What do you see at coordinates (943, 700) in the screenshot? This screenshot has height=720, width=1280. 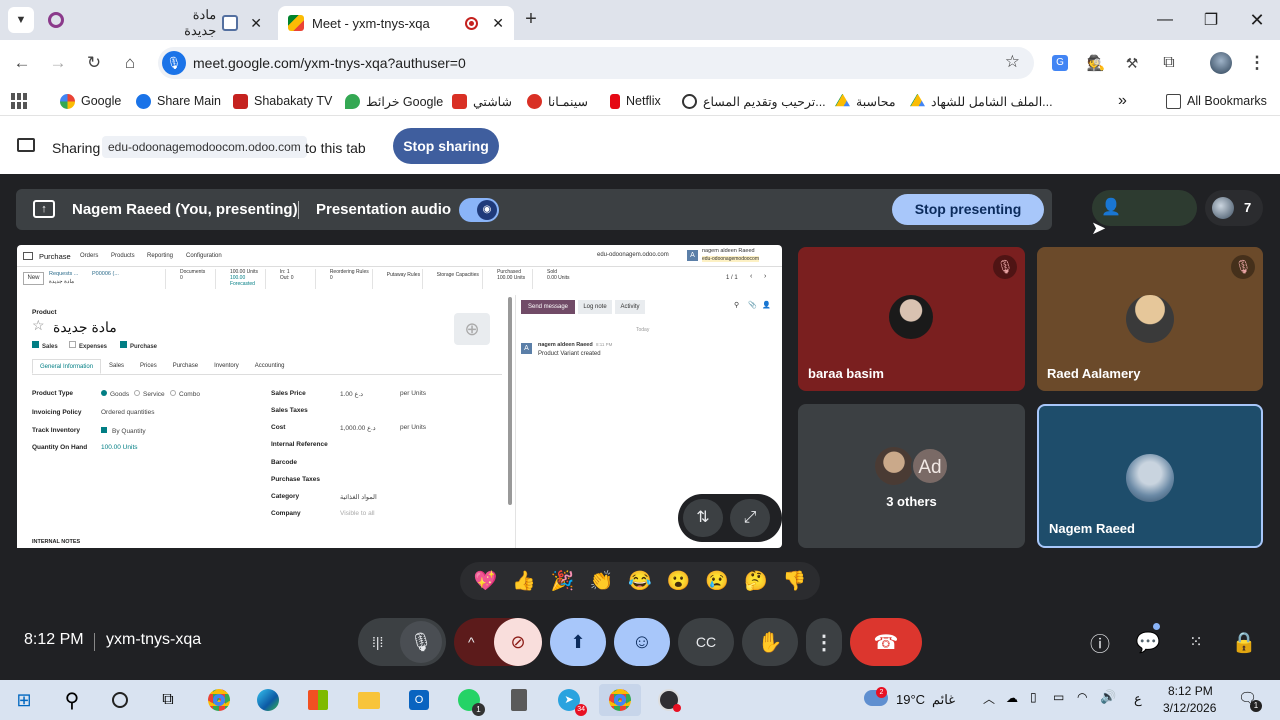 I see `weather-text: غائم` at bounding box center [943, 700].